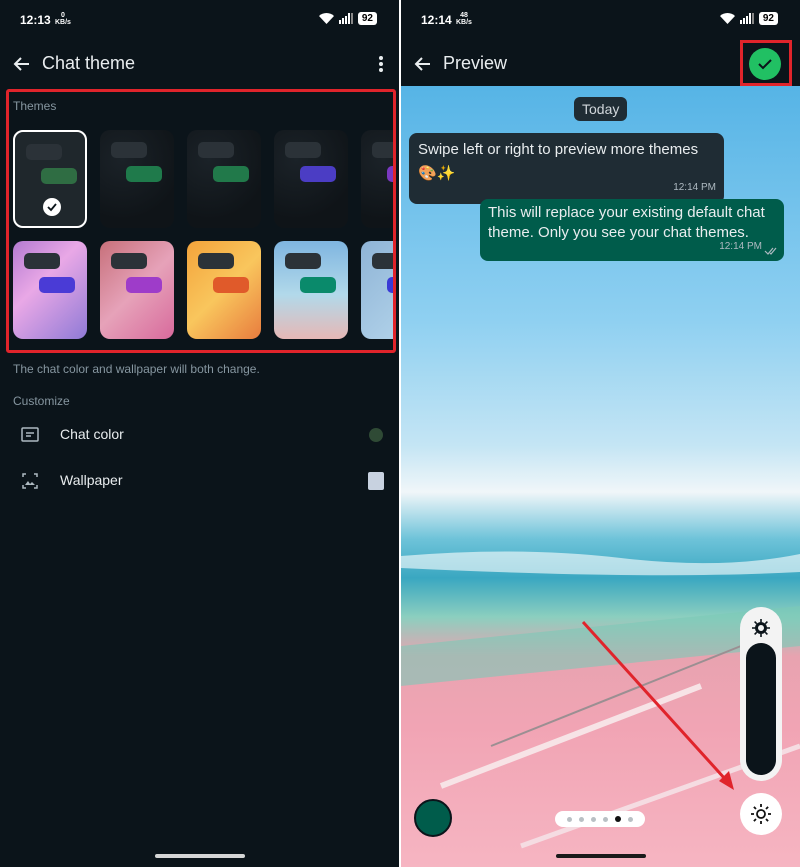  I want to click on dimming-slider, so click(761, 694).